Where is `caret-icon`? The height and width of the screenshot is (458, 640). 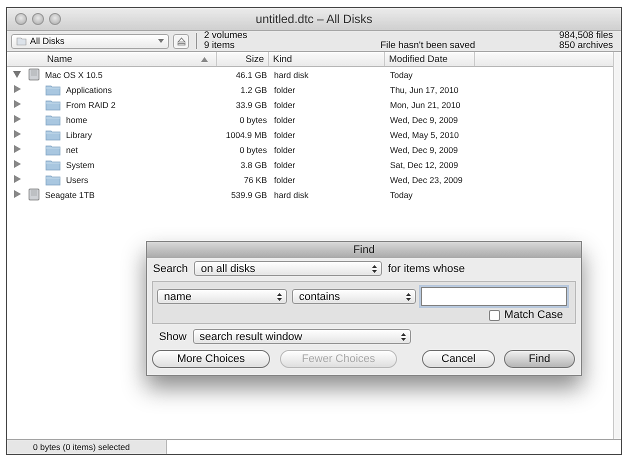 caret-icon is located at coordinates (161, 41).